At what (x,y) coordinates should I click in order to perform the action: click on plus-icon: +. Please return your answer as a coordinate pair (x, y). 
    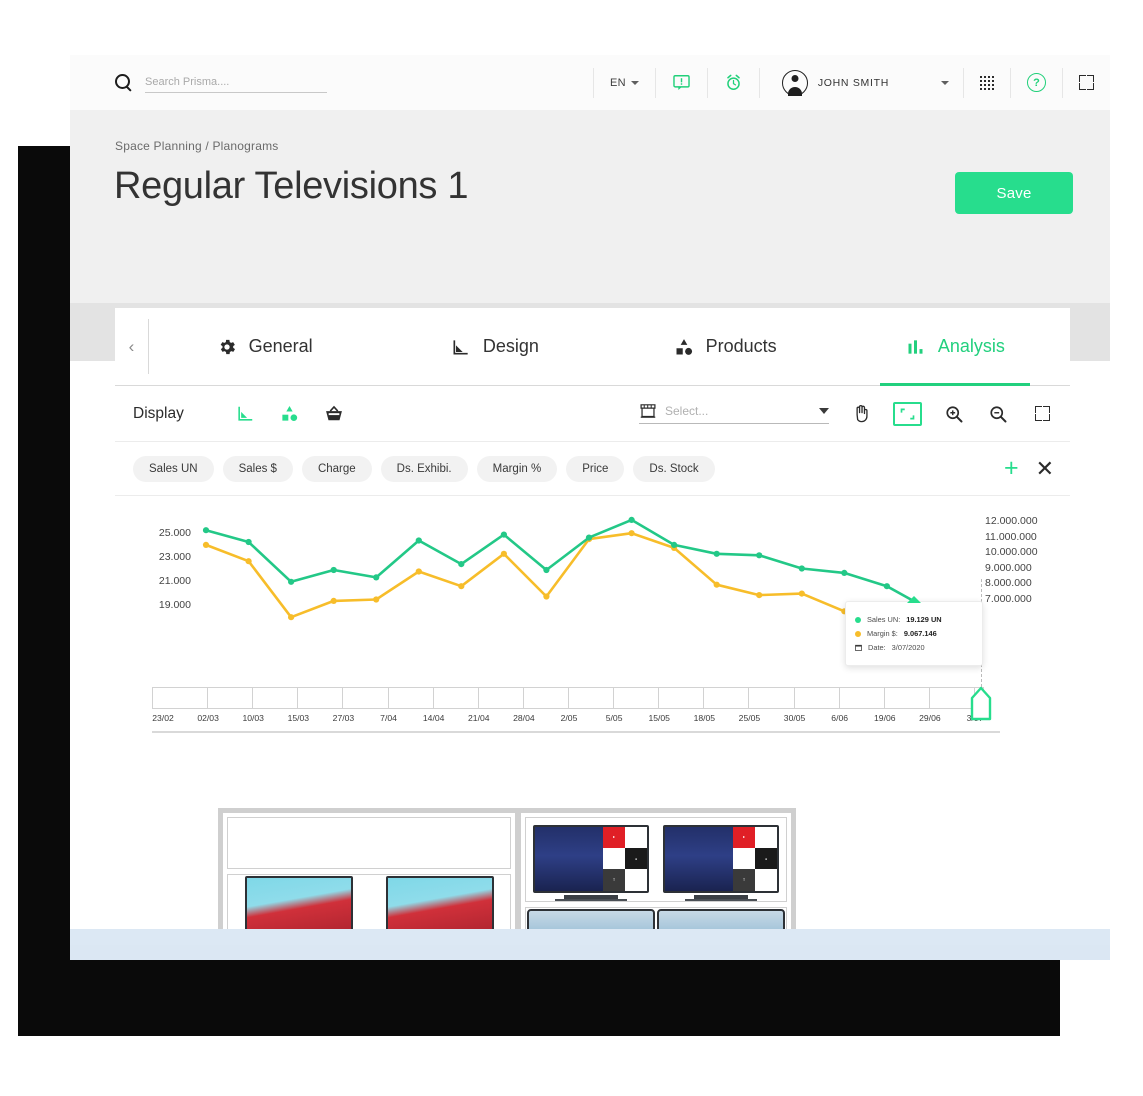
    Looking at the image, I should click on (1011, 468).